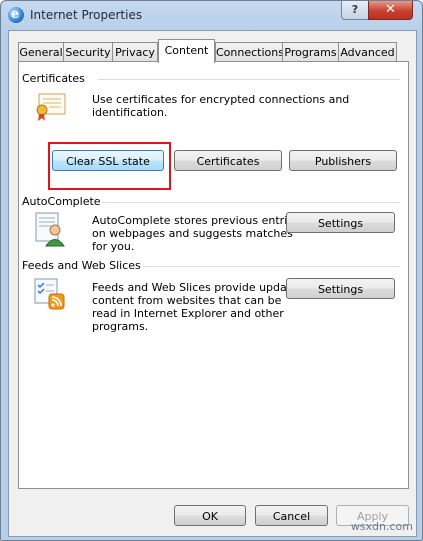 The width and height of the screenshot is (423, 541). Describe the element at coordinates (53, 78) in the screenshot. I see `certificates-group-title: Certificates` at that location.